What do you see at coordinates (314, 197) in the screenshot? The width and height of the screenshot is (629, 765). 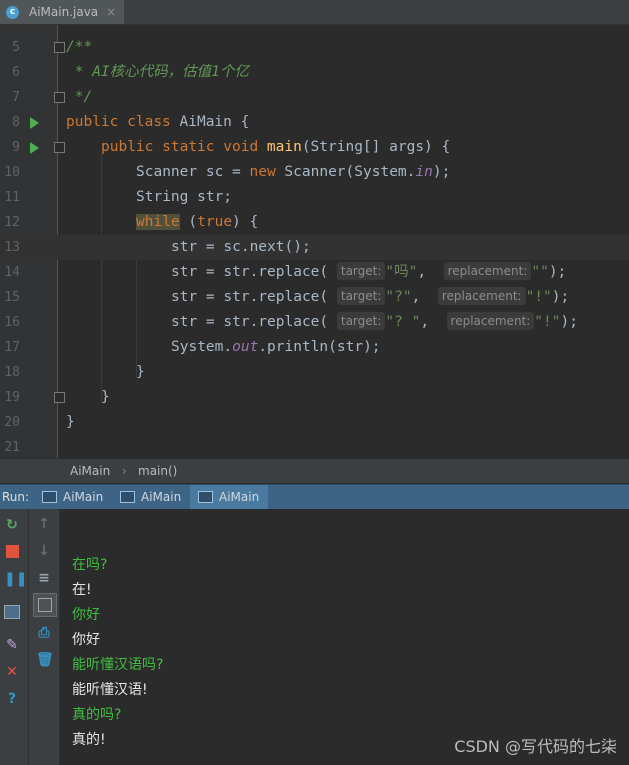 I see `code-line: 11 String str;` at bounding box center [314, 197].